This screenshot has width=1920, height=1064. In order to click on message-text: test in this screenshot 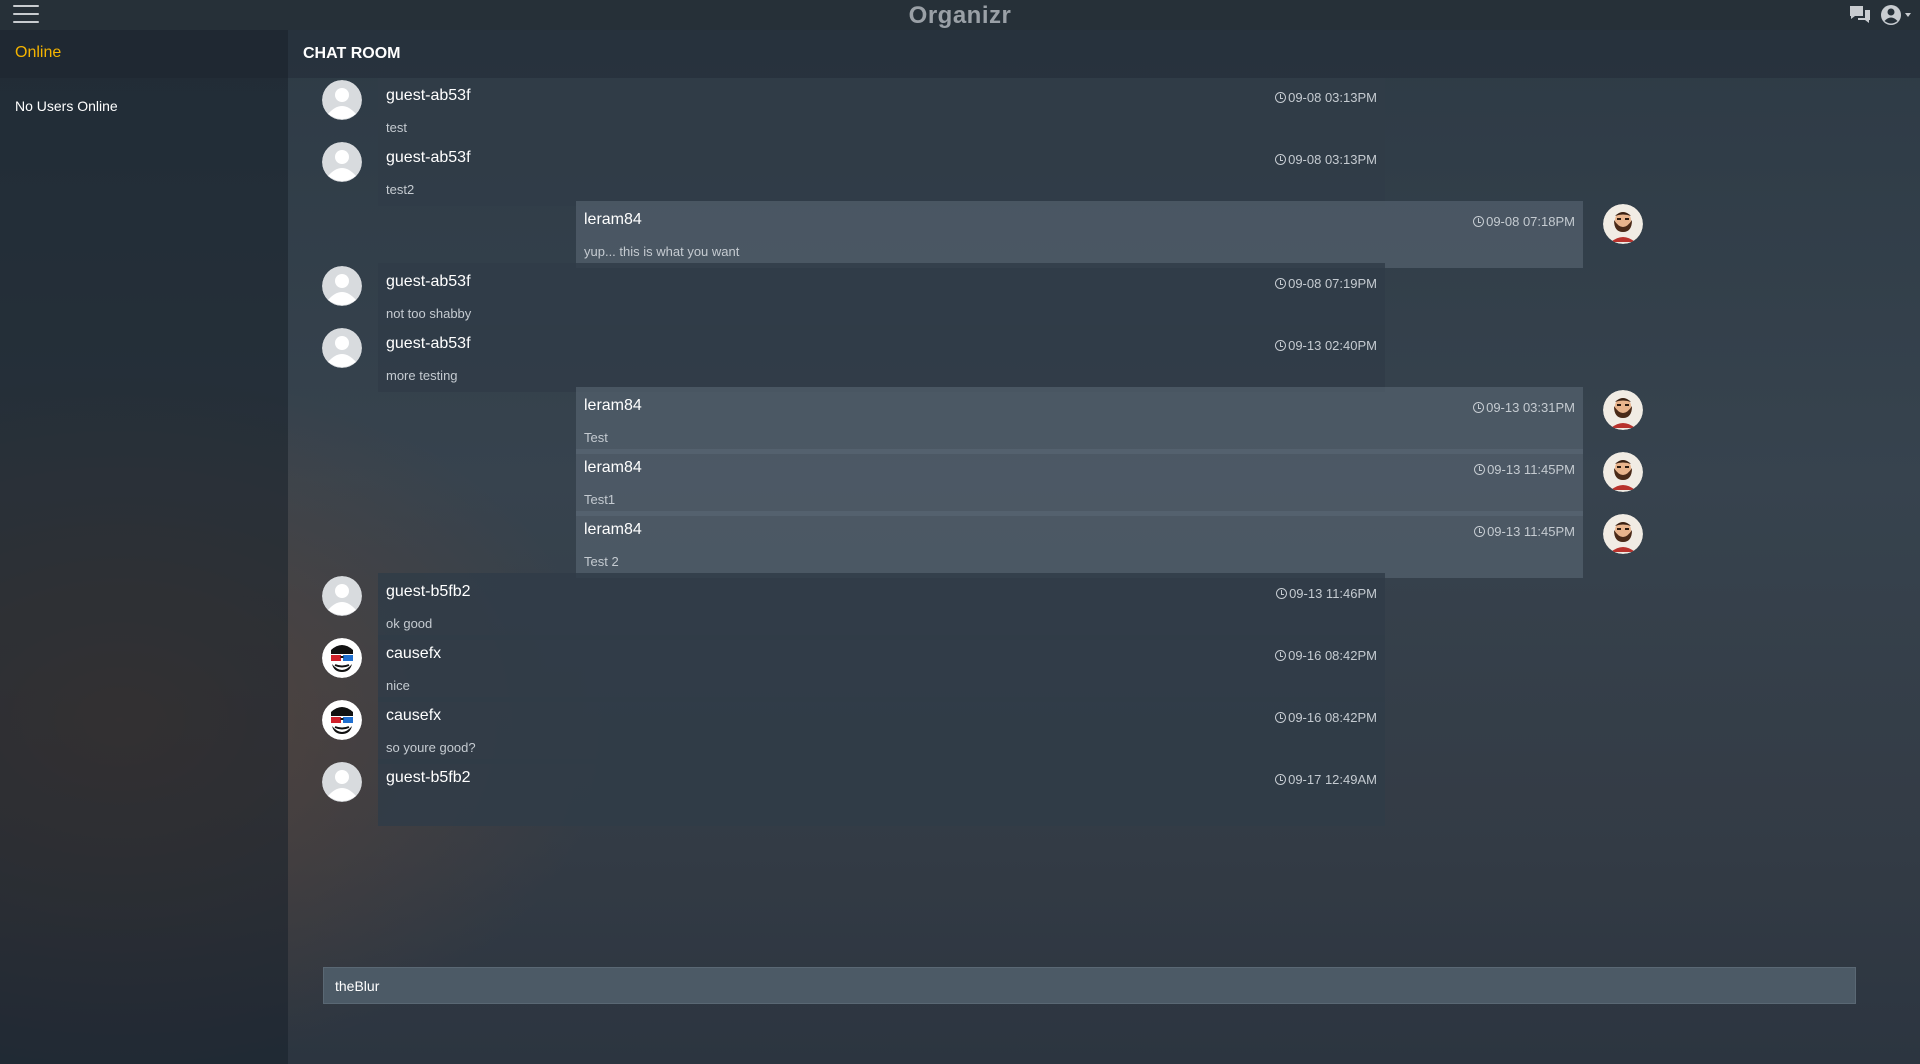, I will do `click(396, 127)`.